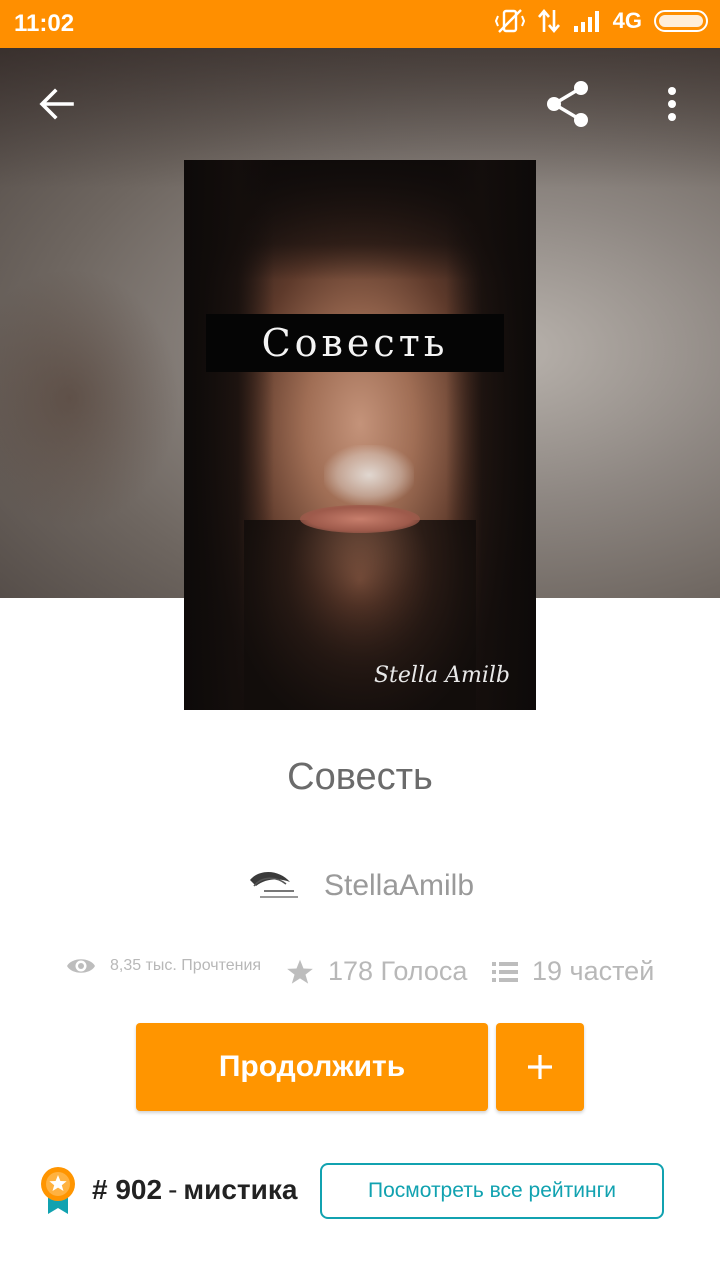 This screenshot has width=720, height=1280. Describe the element at coordinates (44, 23) in the screenshot. I see `status-time: 11:02` at that location.